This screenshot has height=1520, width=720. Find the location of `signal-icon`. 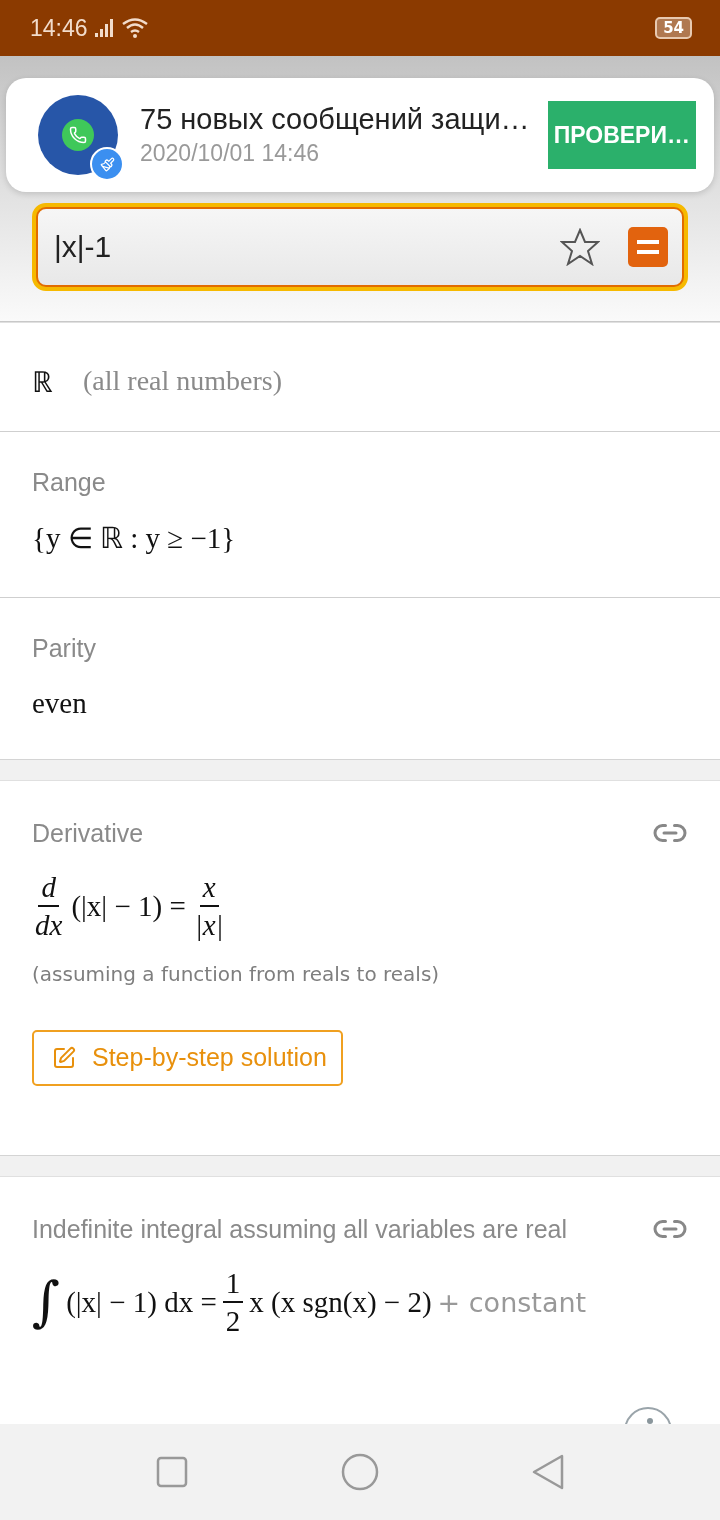

signal-icon is located at coordinates (104, 28).